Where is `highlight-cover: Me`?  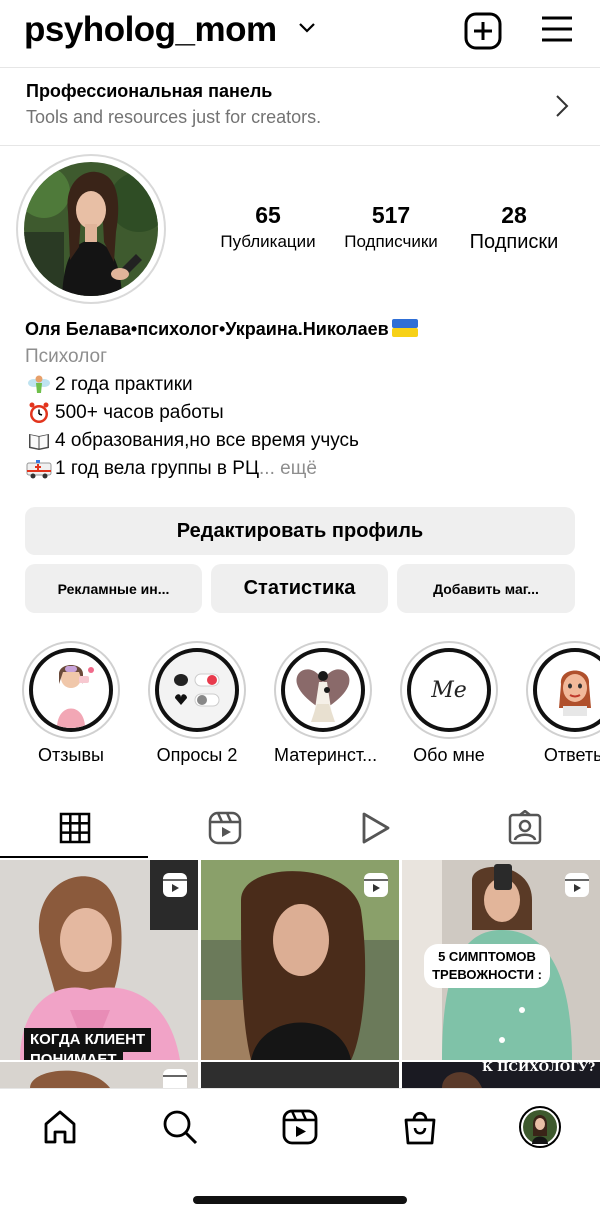
highlight-cover: Me is located at coordinates (449, 690).